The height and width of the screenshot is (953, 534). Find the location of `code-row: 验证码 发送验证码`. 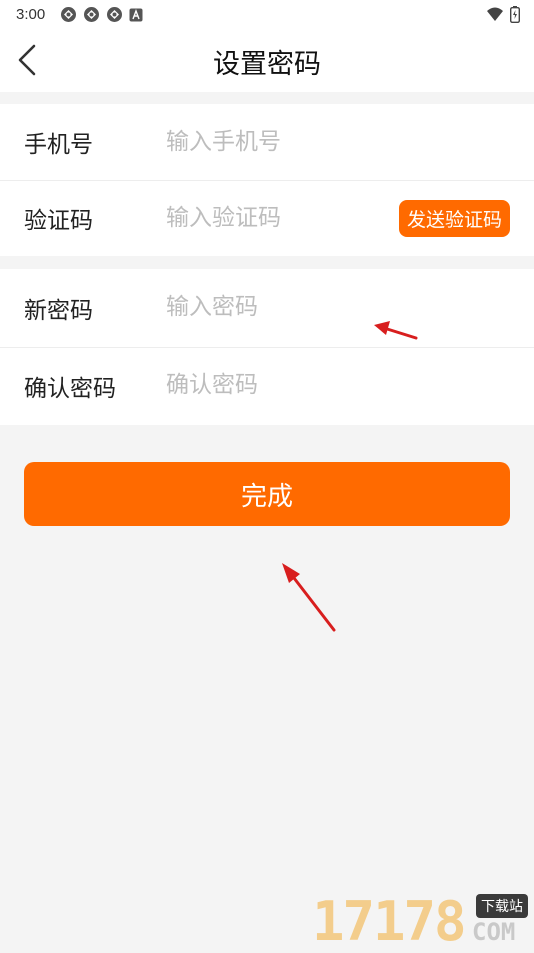

code-row: 验证码 发送验证码 is located at coordinates (267, 218).